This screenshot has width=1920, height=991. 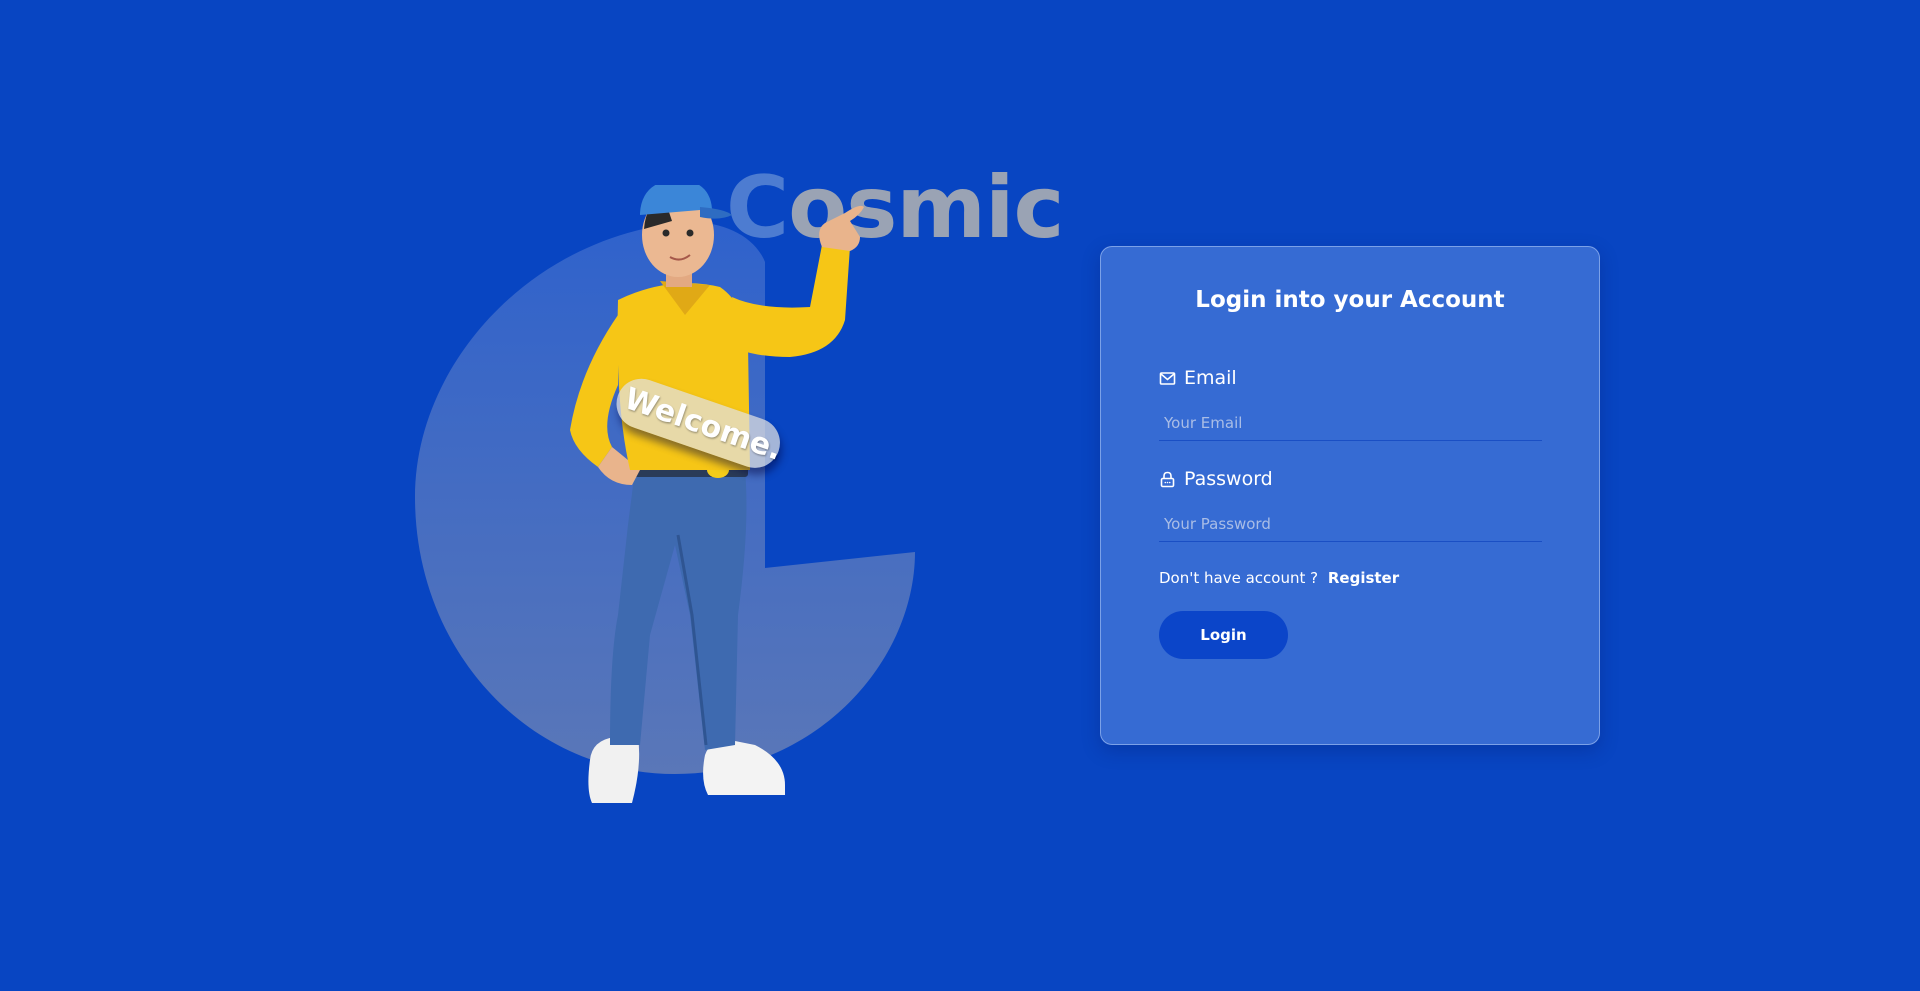 I want to click on character-illustration, so click(x=717, y=494).